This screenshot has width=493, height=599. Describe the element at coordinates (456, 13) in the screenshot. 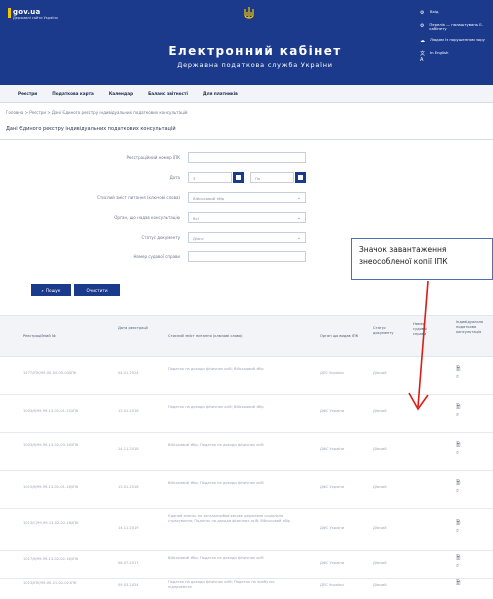

I see `login-link: ⚙ Вхід` at that location.